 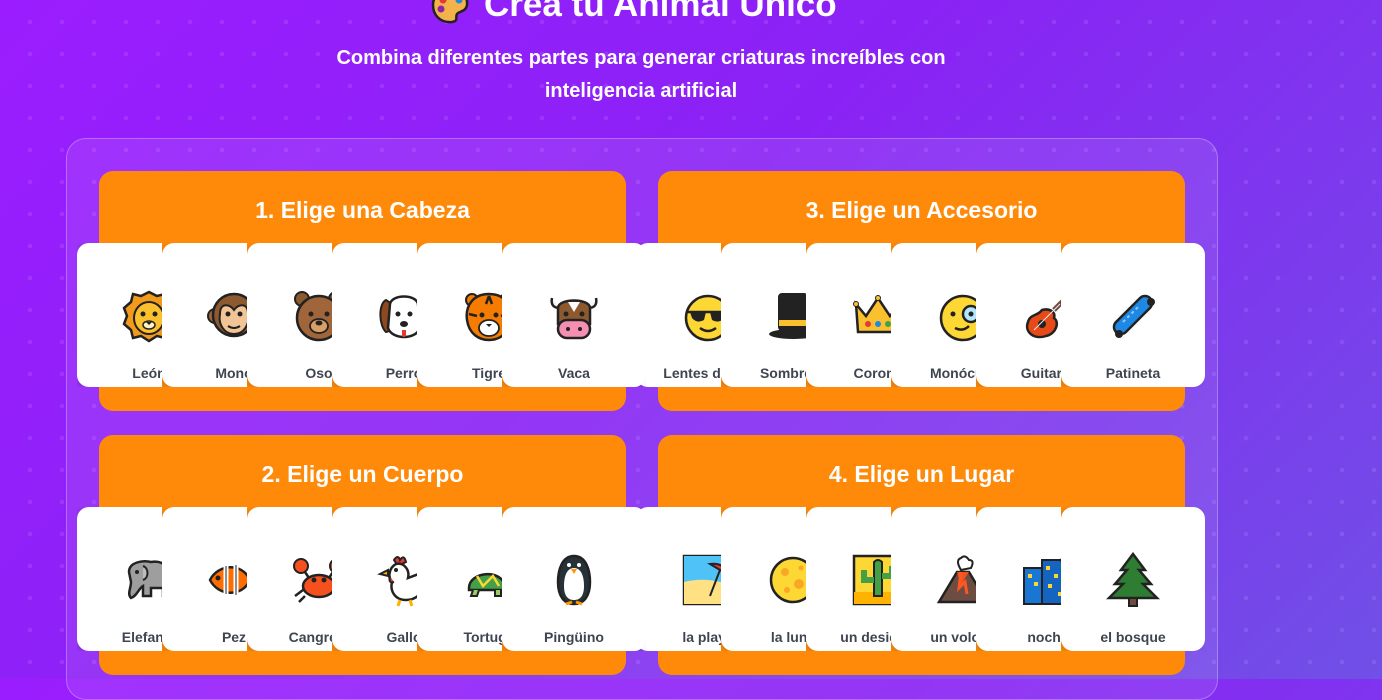 I want to click on option-label: Cangrejo, so click(x=310, y=637).